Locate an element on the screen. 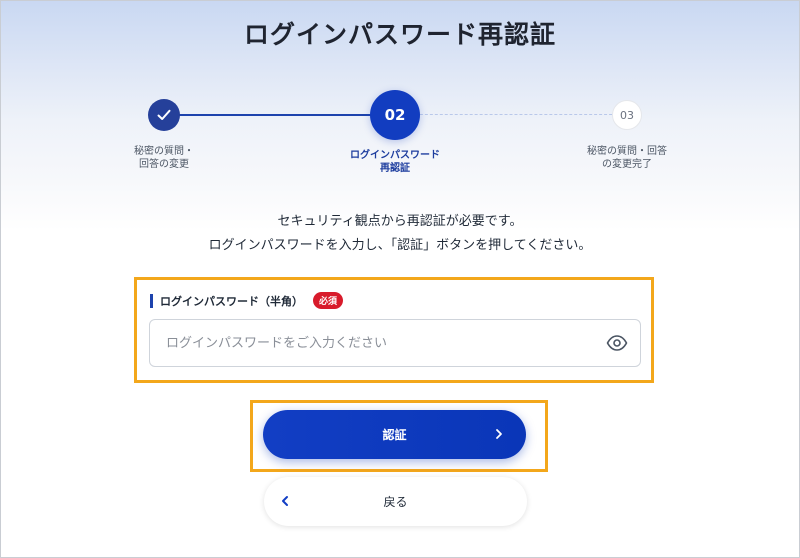  page-title: ログインパスワード再認証 is located at coordinates (399, 34).